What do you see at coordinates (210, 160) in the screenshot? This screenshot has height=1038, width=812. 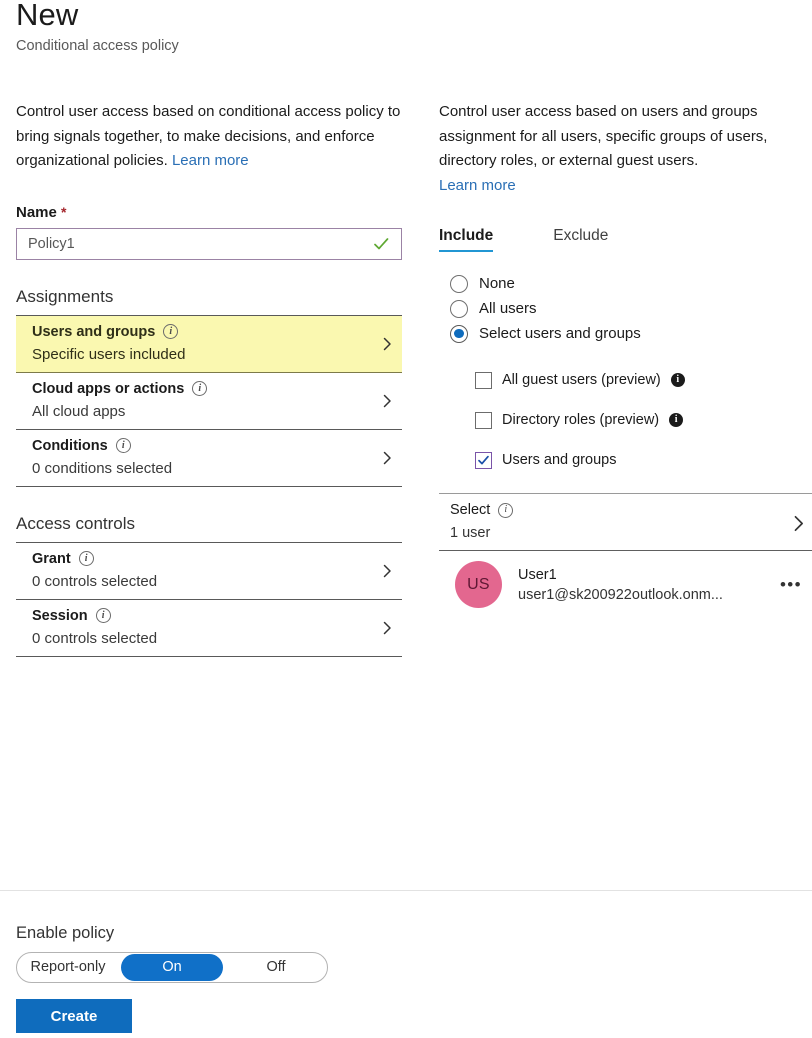 I see `left-learn-more-link: Learn more` at bounding box center [210, 160].